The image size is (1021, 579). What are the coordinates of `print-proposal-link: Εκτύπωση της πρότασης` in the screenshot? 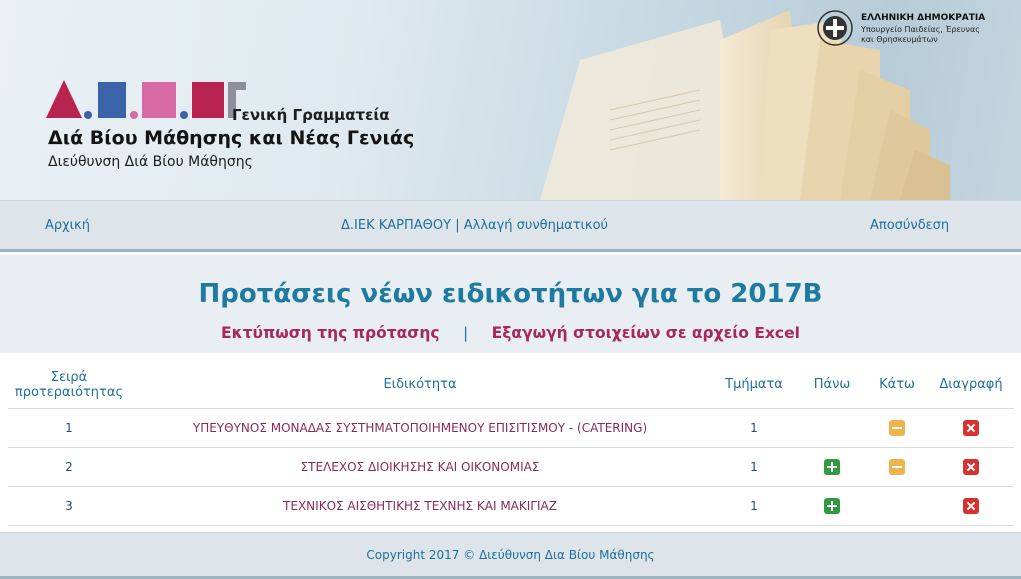 It's located at (330, 333).